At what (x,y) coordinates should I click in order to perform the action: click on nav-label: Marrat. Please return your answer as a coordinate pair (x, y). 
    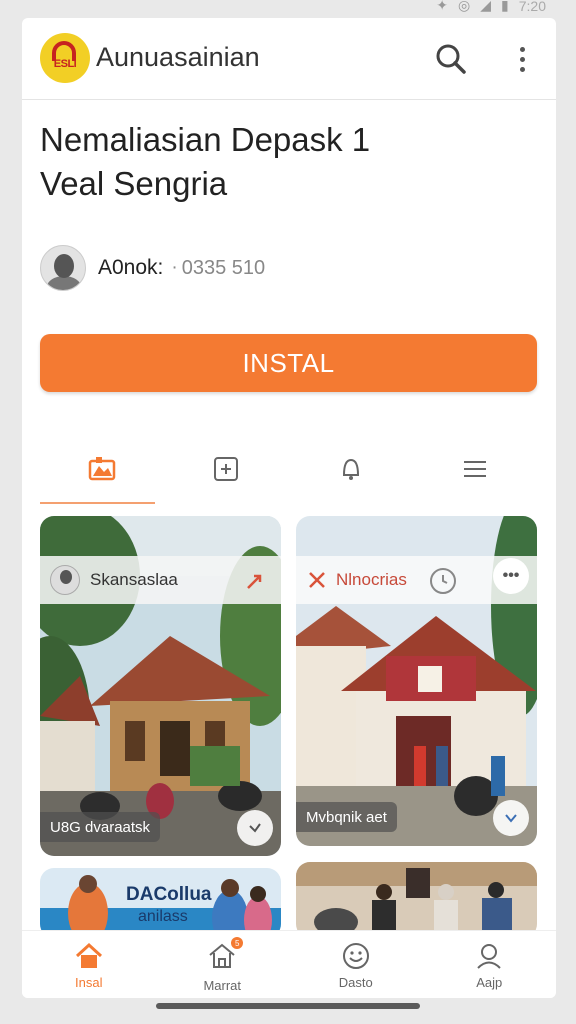
    Looking at the image, I should click on (222, 985).